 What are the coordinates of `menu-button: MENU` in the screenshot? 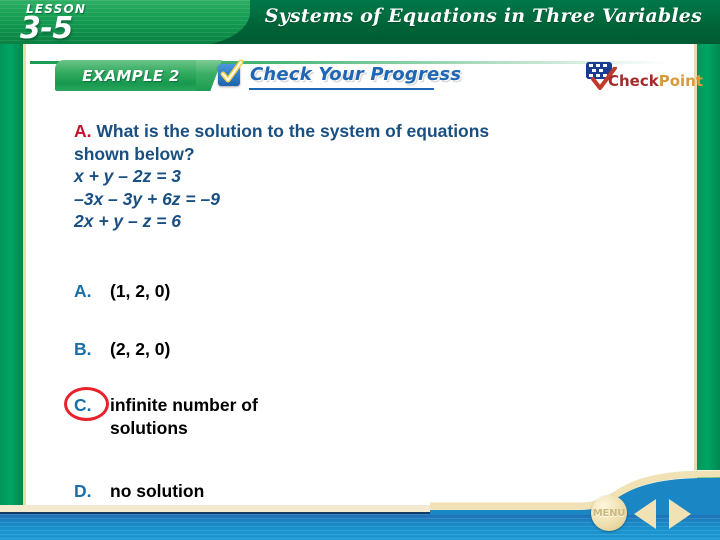 It's located at (609, 513).